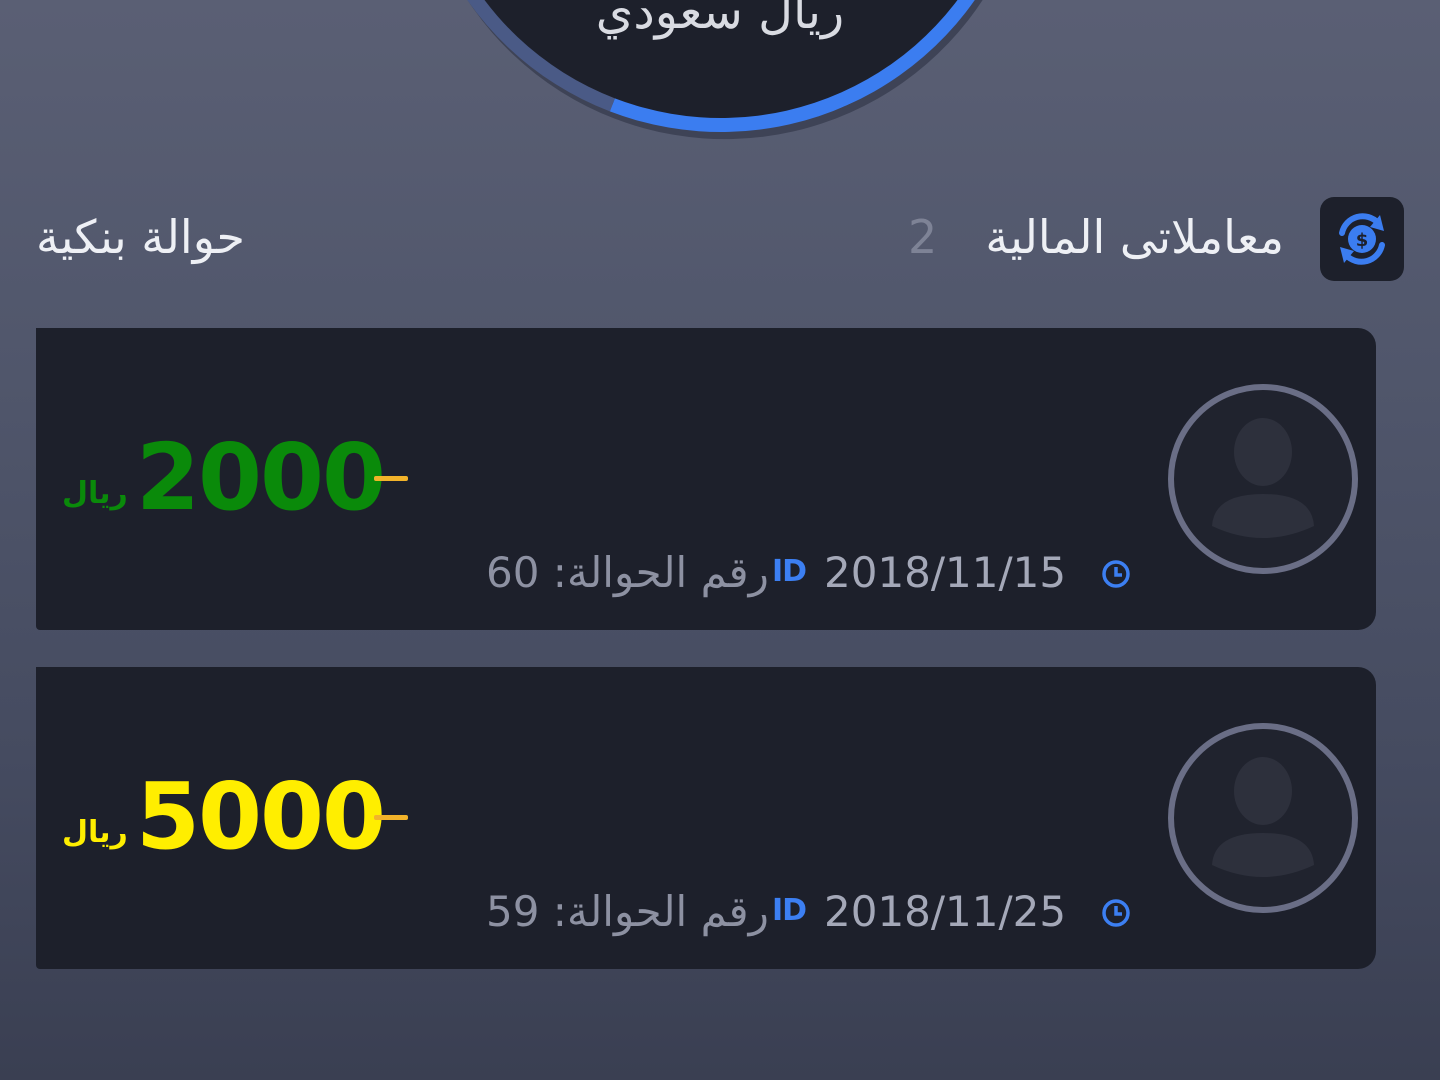  I want to click on transfer-number: رقم الحوالة: 60, so click(627, 572).